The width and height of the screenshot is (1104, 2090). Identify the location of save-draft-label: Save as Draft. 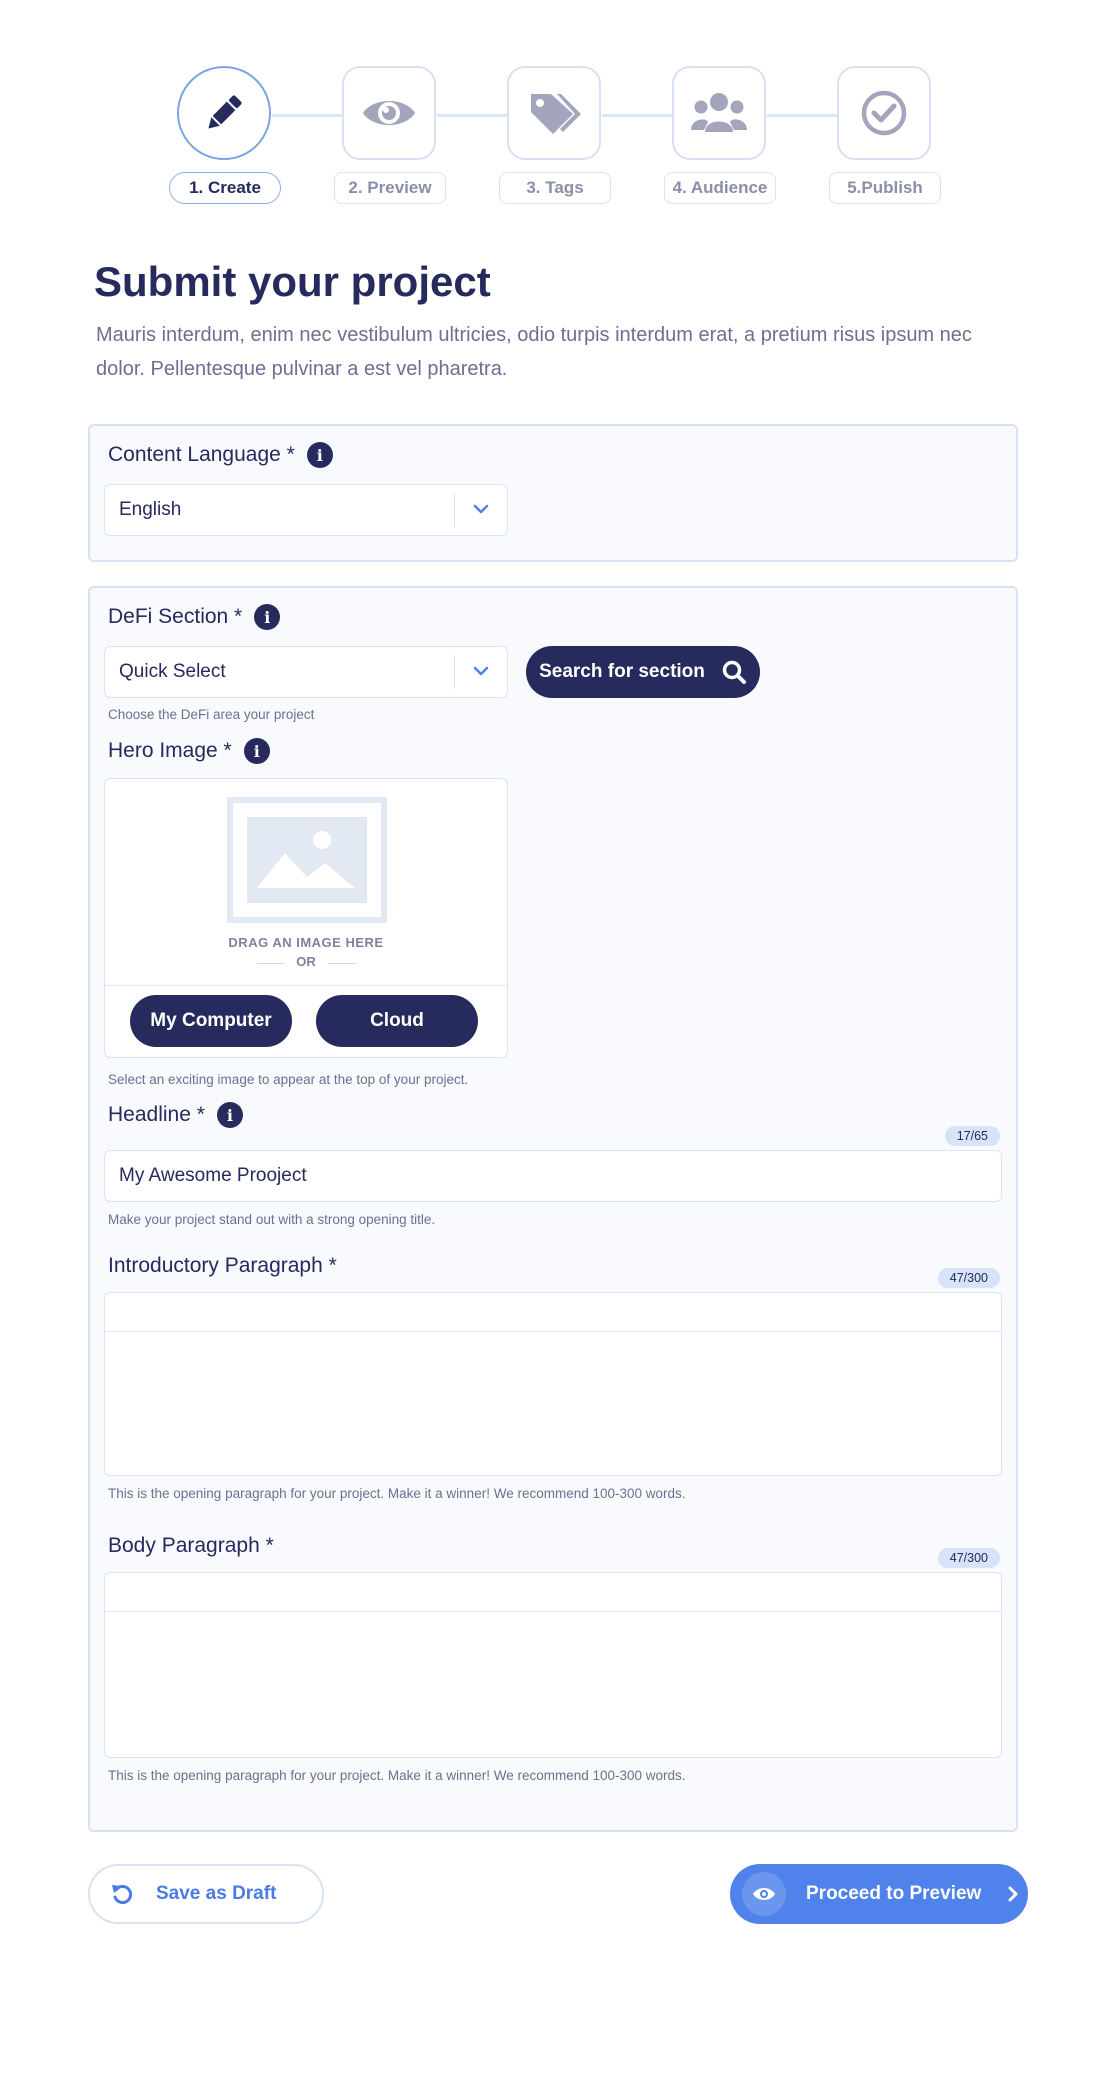
(216, 1893).